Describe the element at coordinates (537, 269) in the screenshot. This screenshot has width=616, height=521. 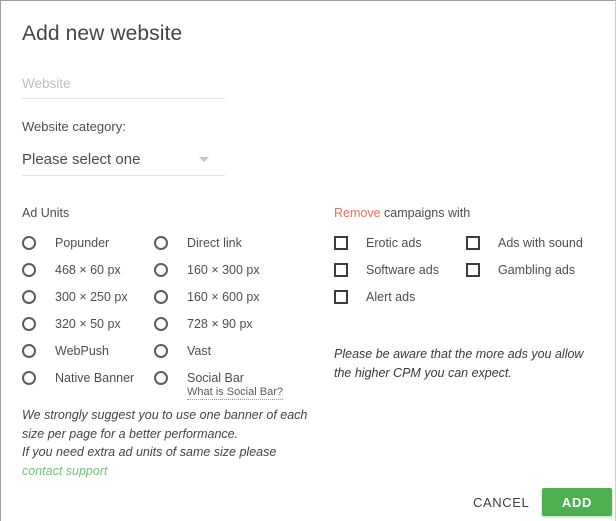
I see `remove-campaign-label: Gambling ads` at that location.